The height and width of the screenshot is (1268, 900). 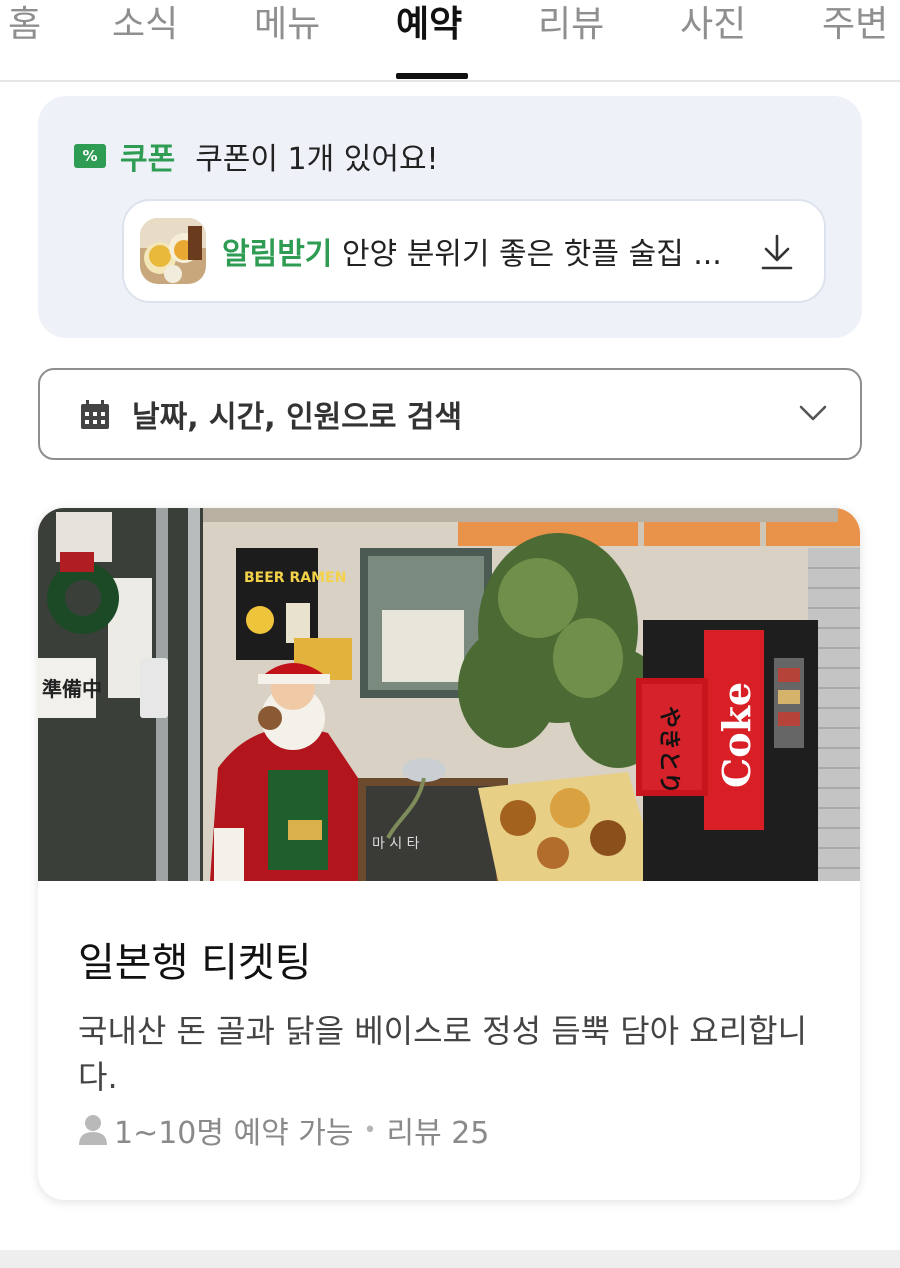 What do you see at coordinates (90, 156) in the screenshot?
I see `coupon-icon: %` at bounding box center [90, 156].